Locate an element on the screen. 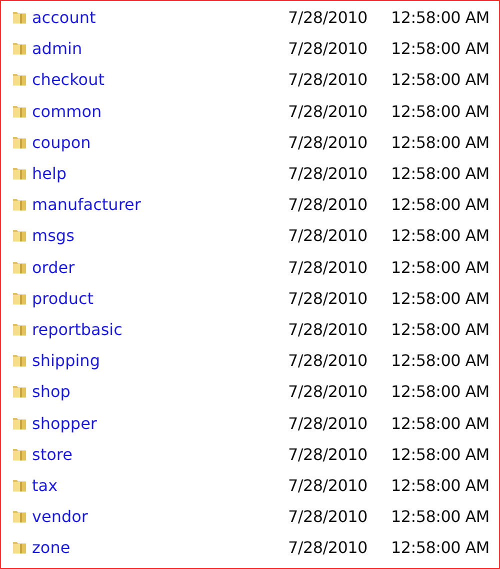 Image resolution: width=500 pixels, height=569 pixels. folder-link: reportbasic is located at coordinates (77, 329).